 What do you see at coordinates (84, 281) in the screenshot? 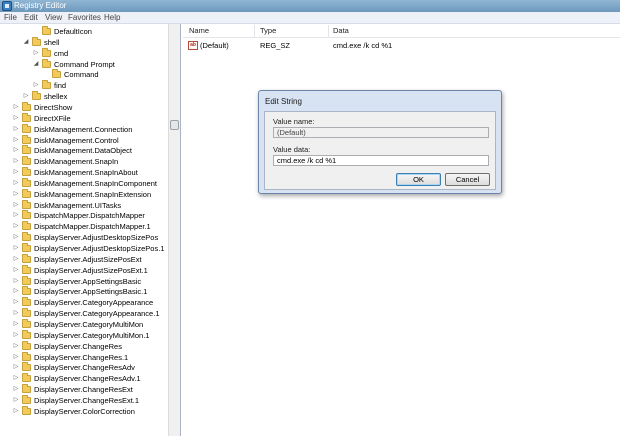
I see `tree-item: ▷ DisplayServer.AppSettingsBasic` at bounding box center [84, 281].